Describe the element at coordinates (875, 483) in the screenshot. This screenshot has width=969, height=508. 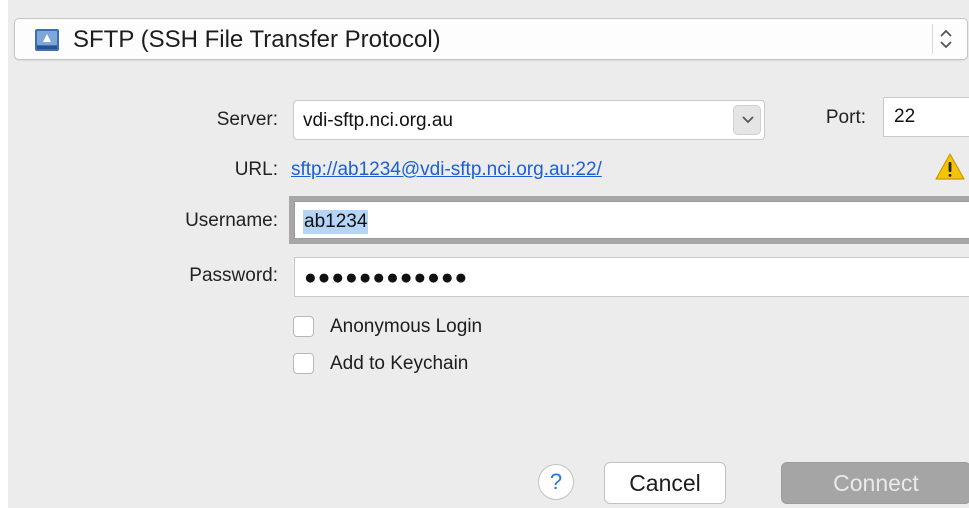
I see `connect-button: Connect` at that location.